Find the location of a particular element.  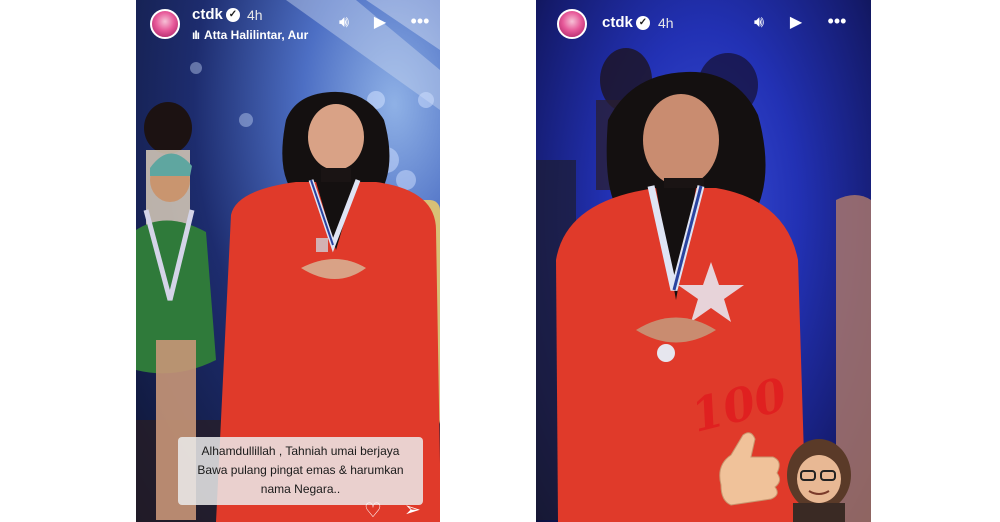

music-info: ıIı Atta Halilintar, Aur is located at coordinates (257, 35).